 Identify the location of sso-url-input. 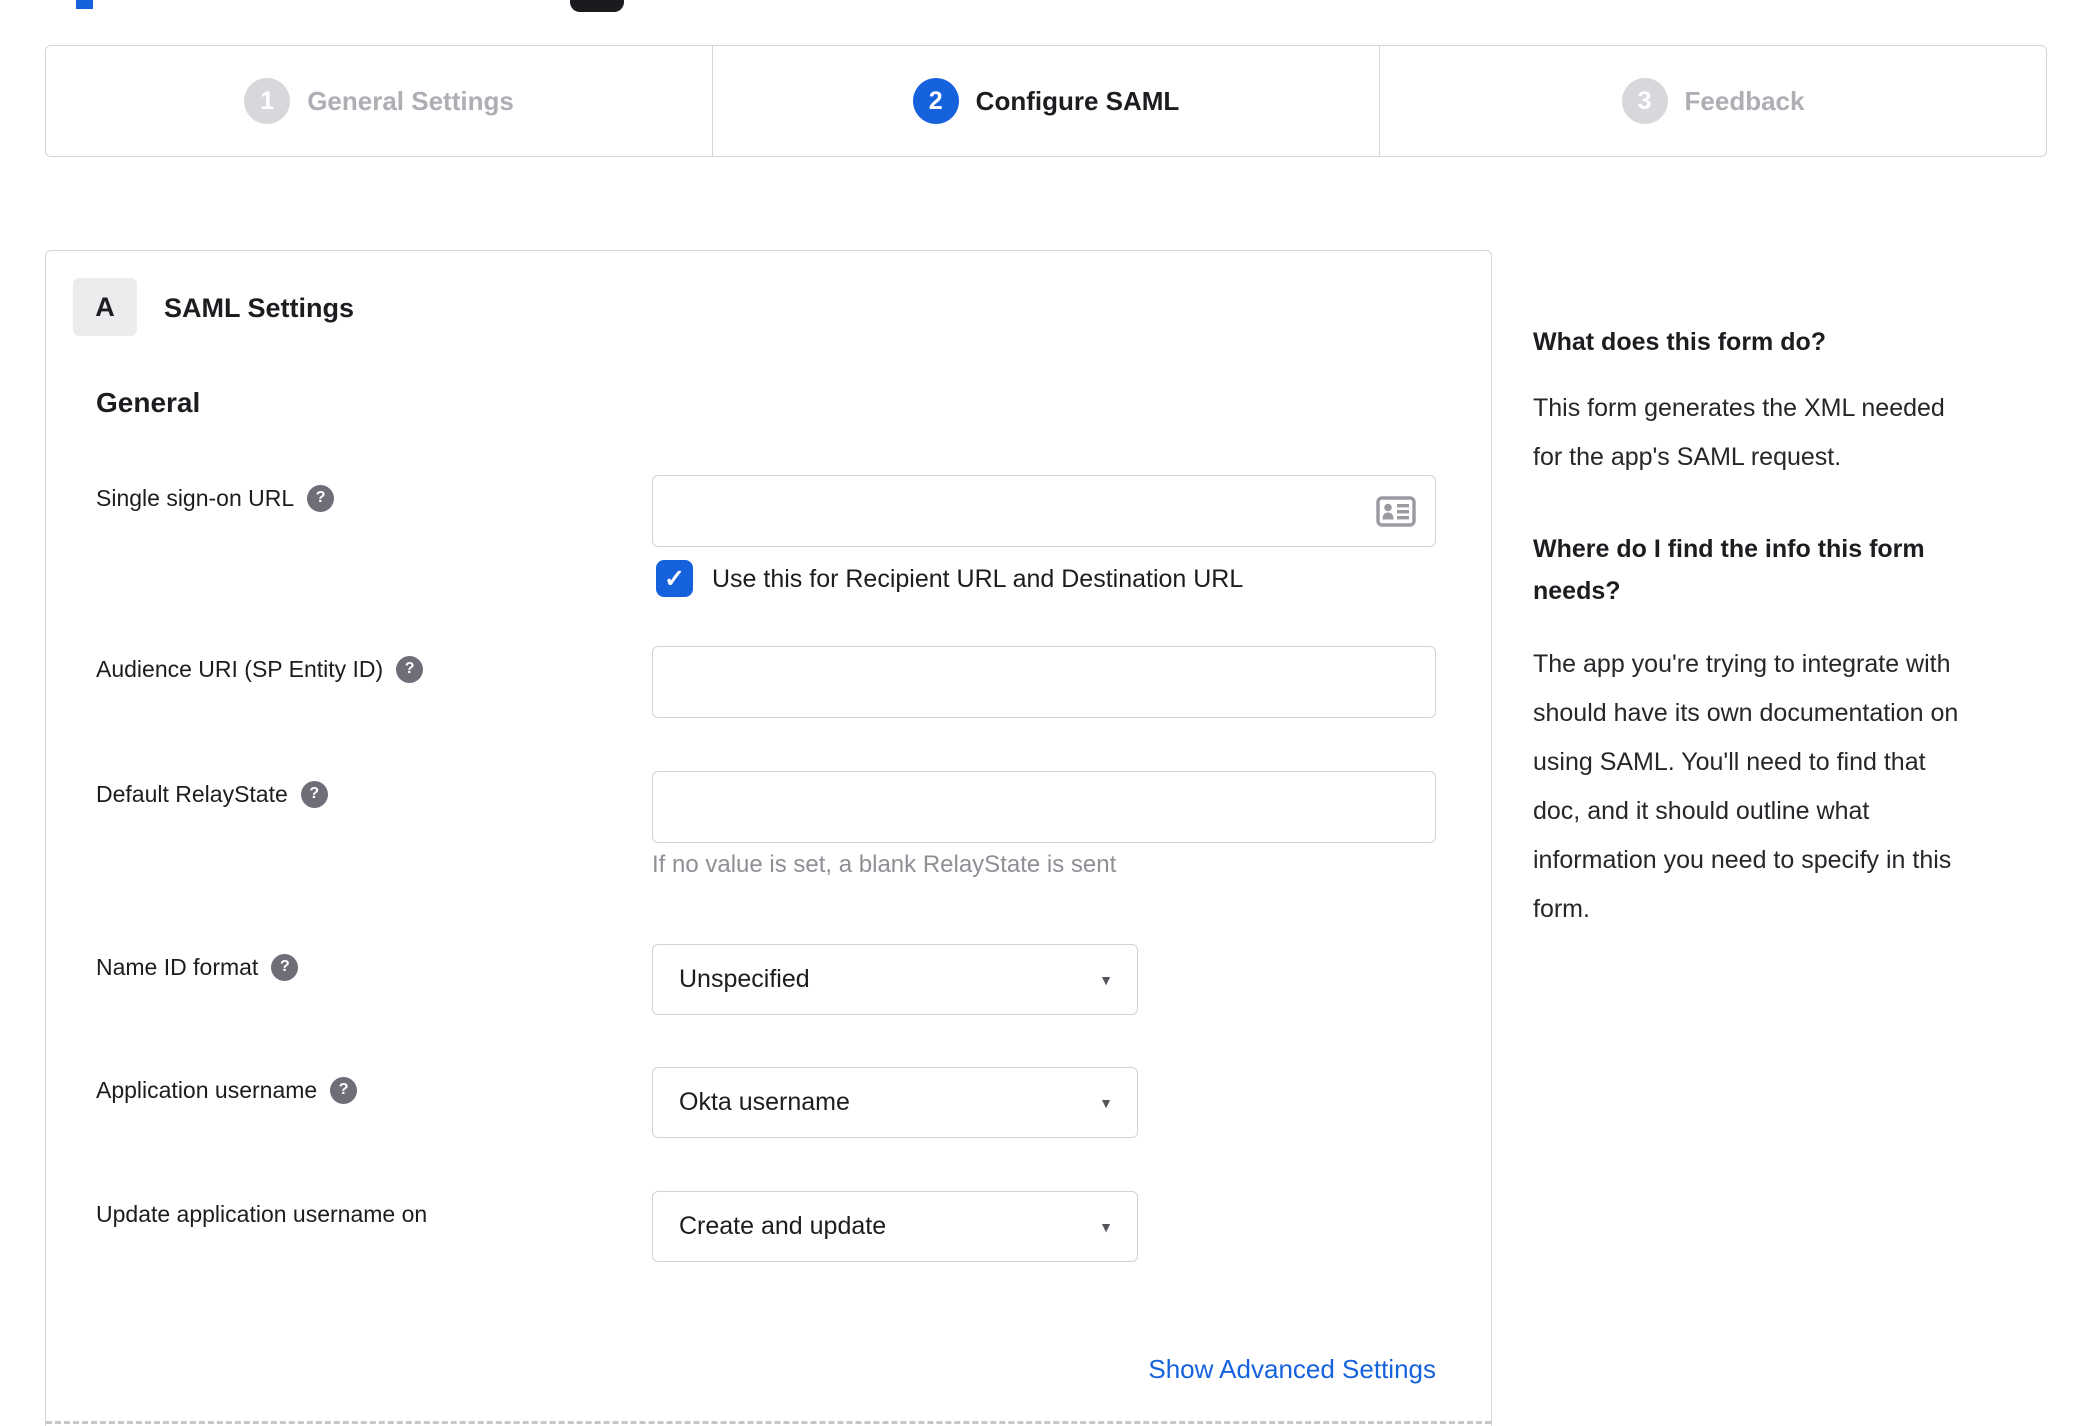
(1044, 511).